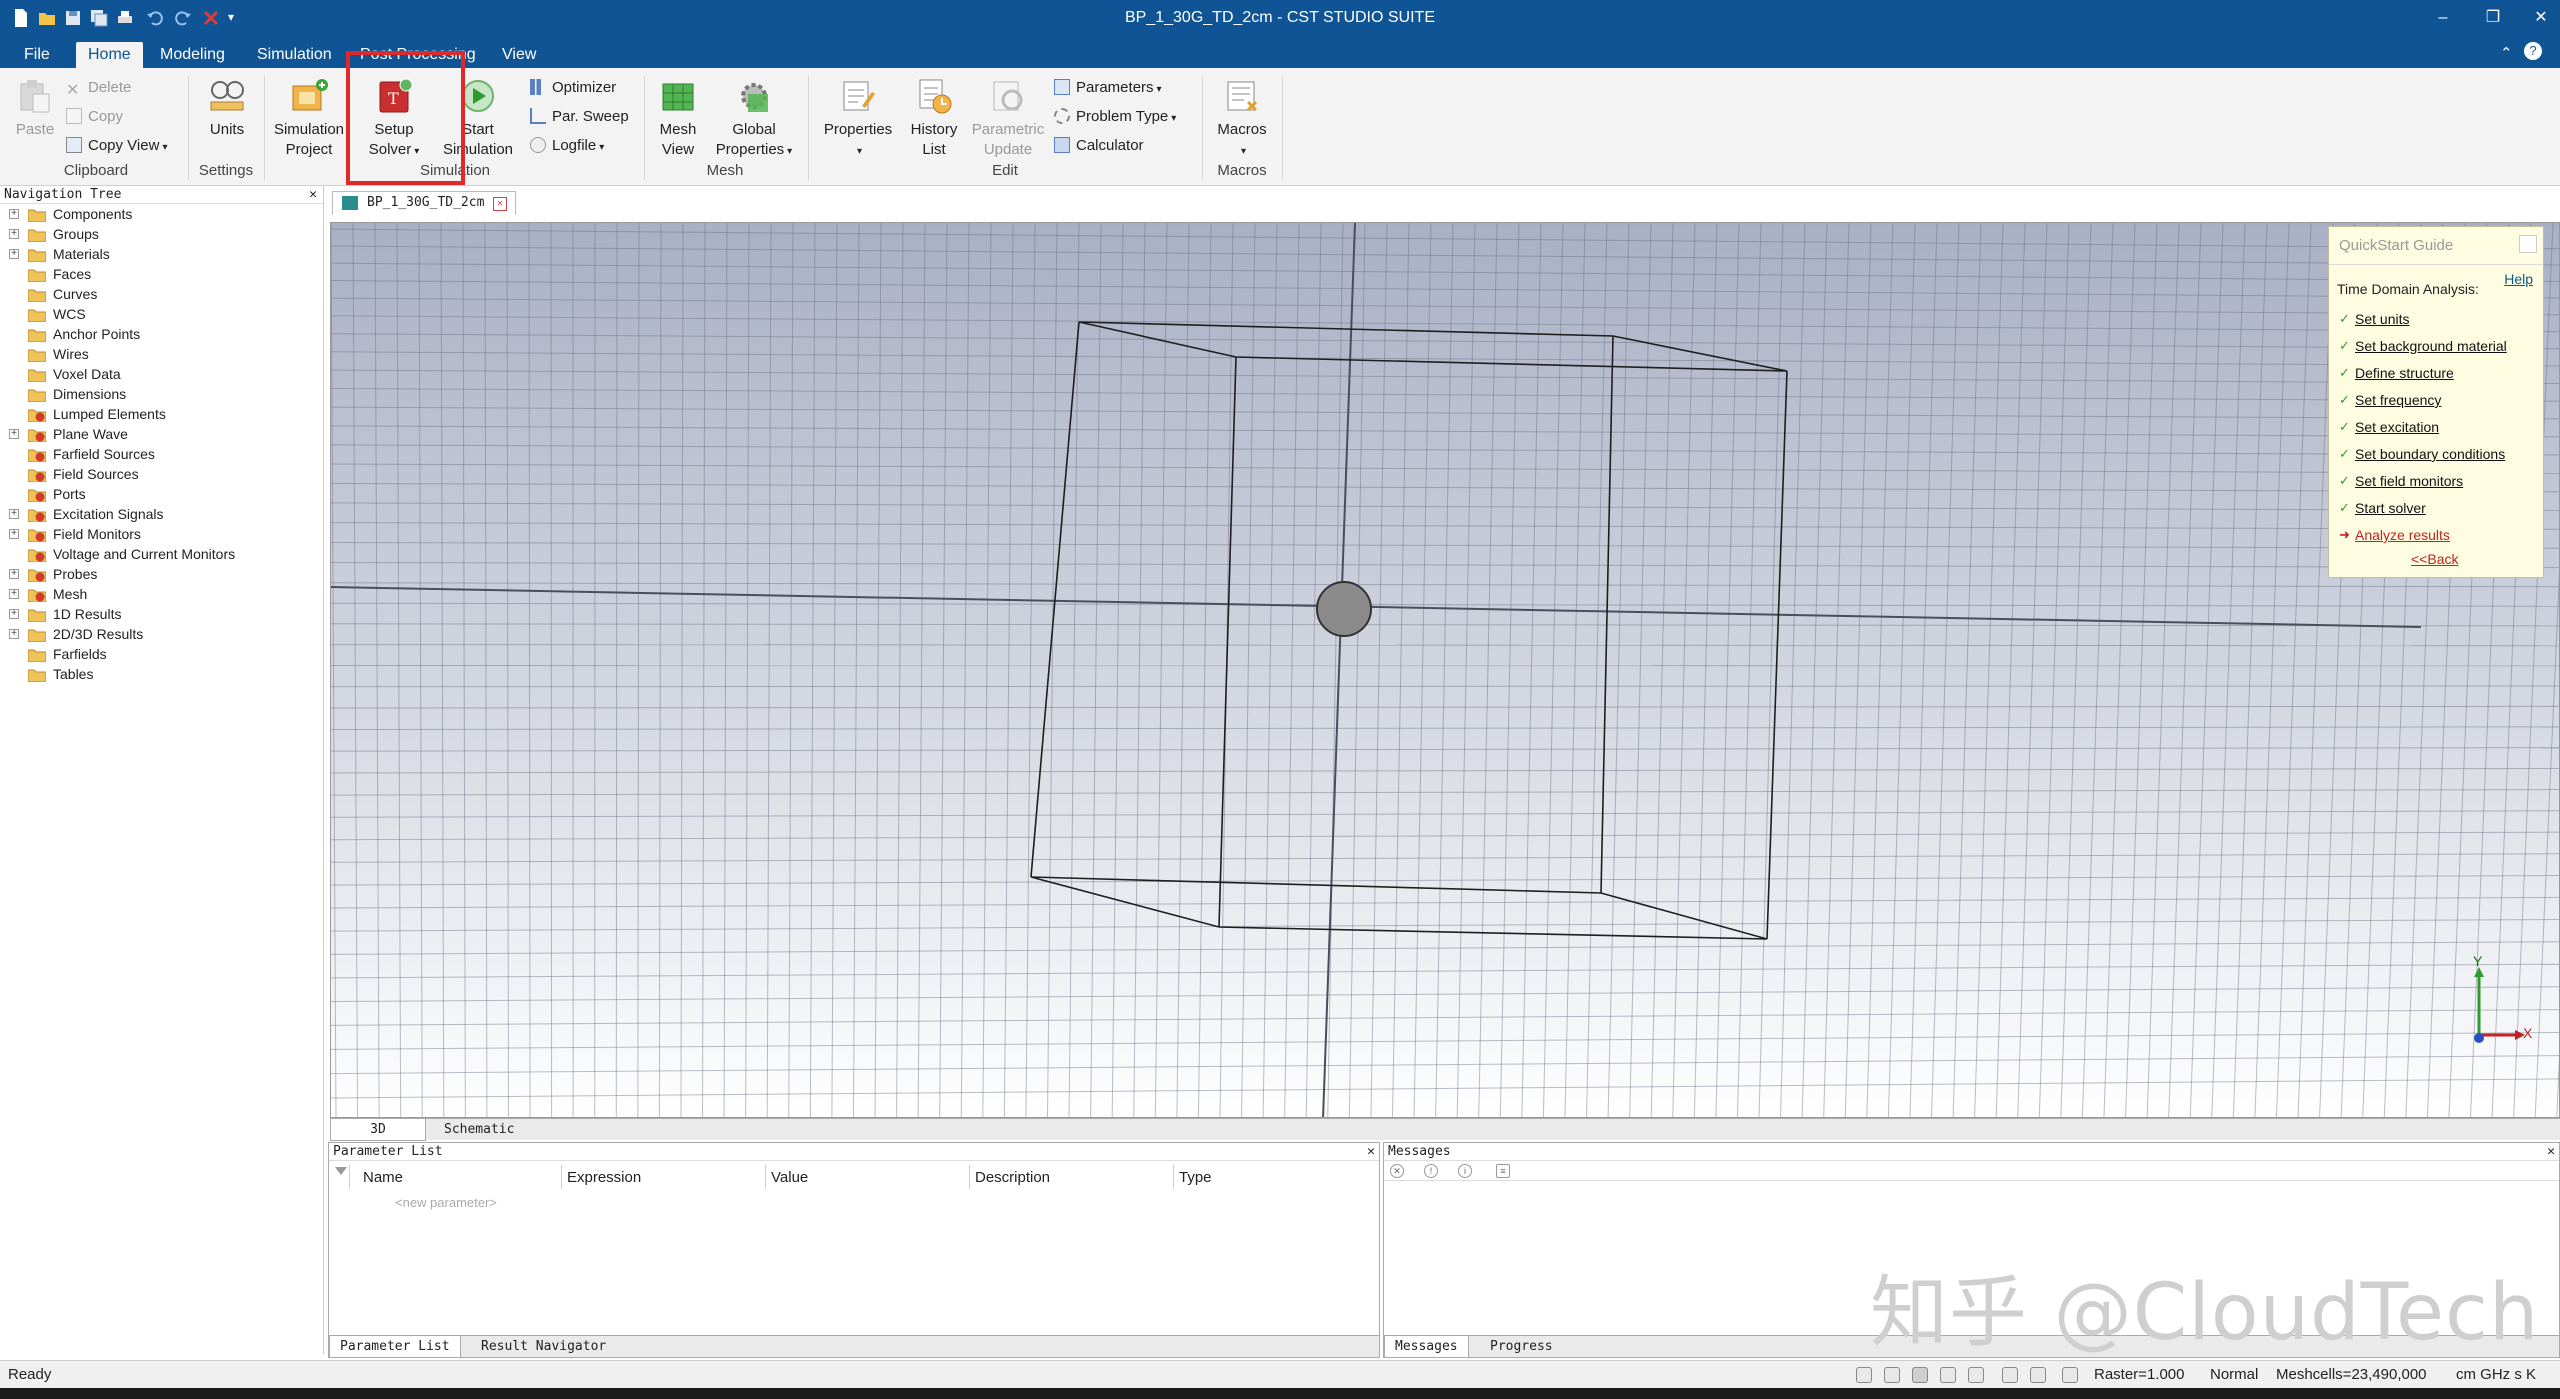  What do you see at coordinates (1195, 1177) in the screenshot?
I see `column-type: Type` at bounding box center [1195, 1177].